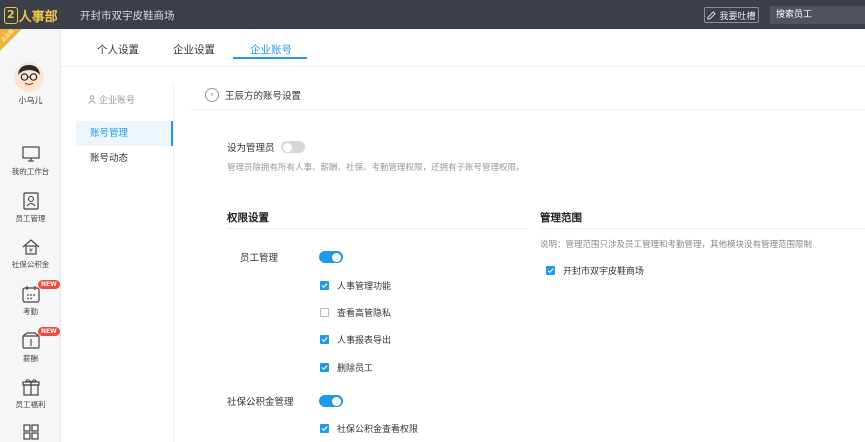 This screenshot has height=442, width=865. What do you see at coordinates (432, 14) in the screenshot?
I see `top-bar: 2 人事部 开封市双宇皮鞋商场 我要吐槽 搜索员工` at bounding box center [432, 14].